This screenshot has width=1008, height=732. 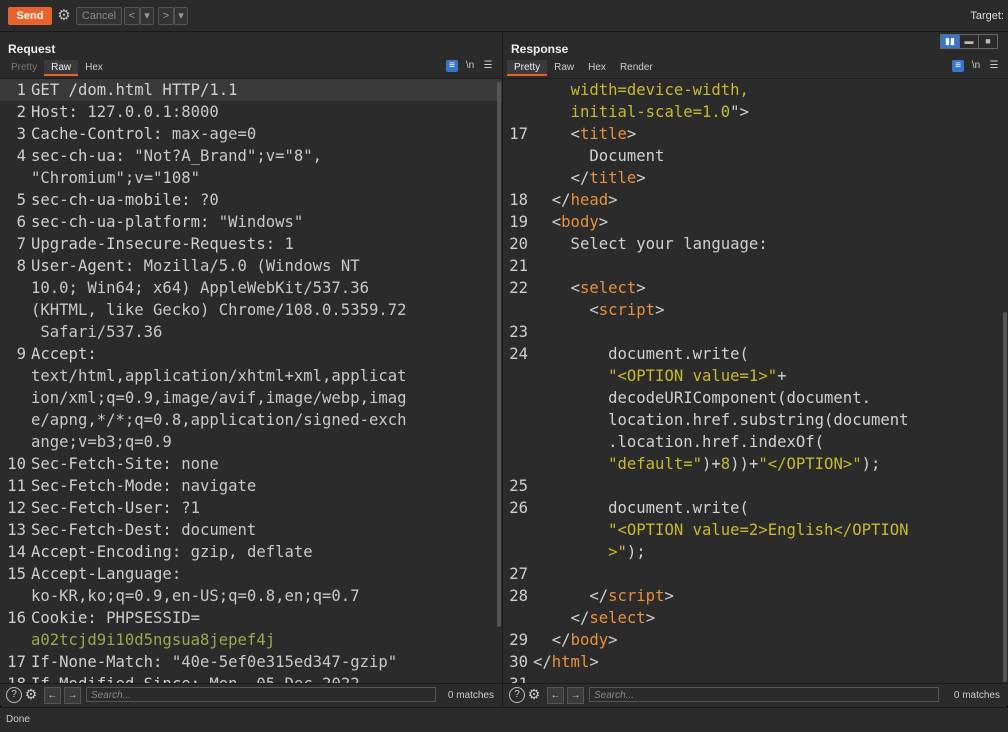 What do you see at coordinates (99, 16) in the screenshot?
I see `cancel-button: Cancel` at bounding box center [99, 16].